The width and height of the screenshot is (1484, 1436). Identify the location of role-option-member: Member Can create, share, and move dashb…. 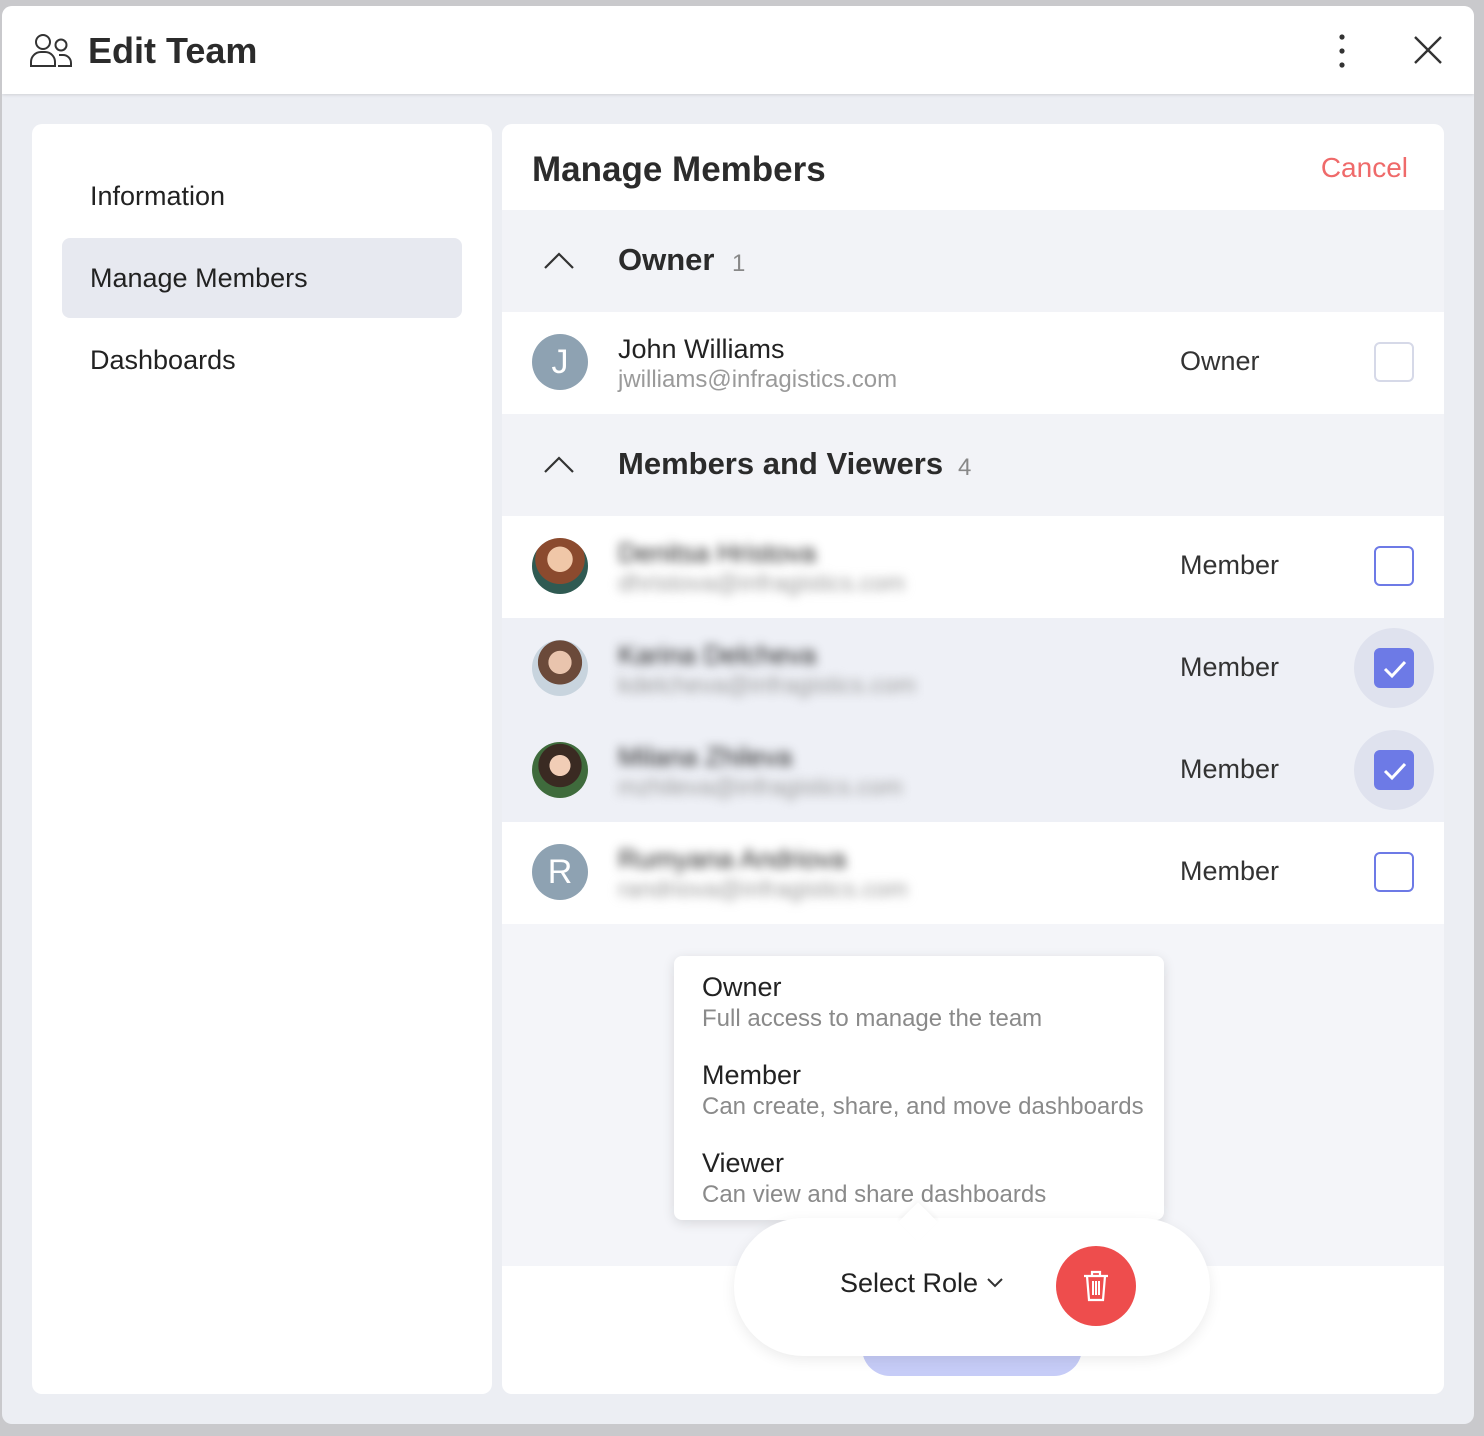
(923, 1090).